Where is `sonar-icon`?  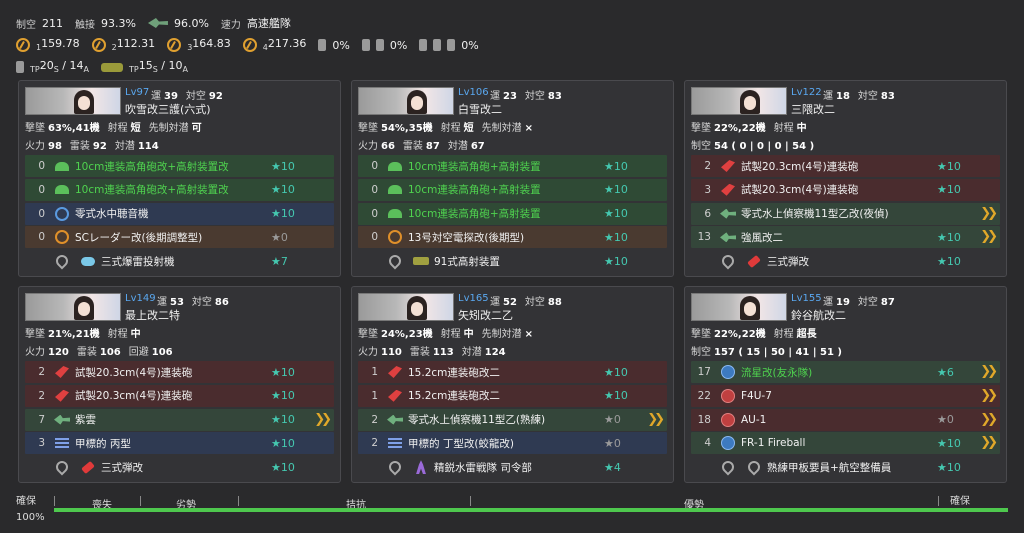
sonar-icon is located at coordinates (62, 213).